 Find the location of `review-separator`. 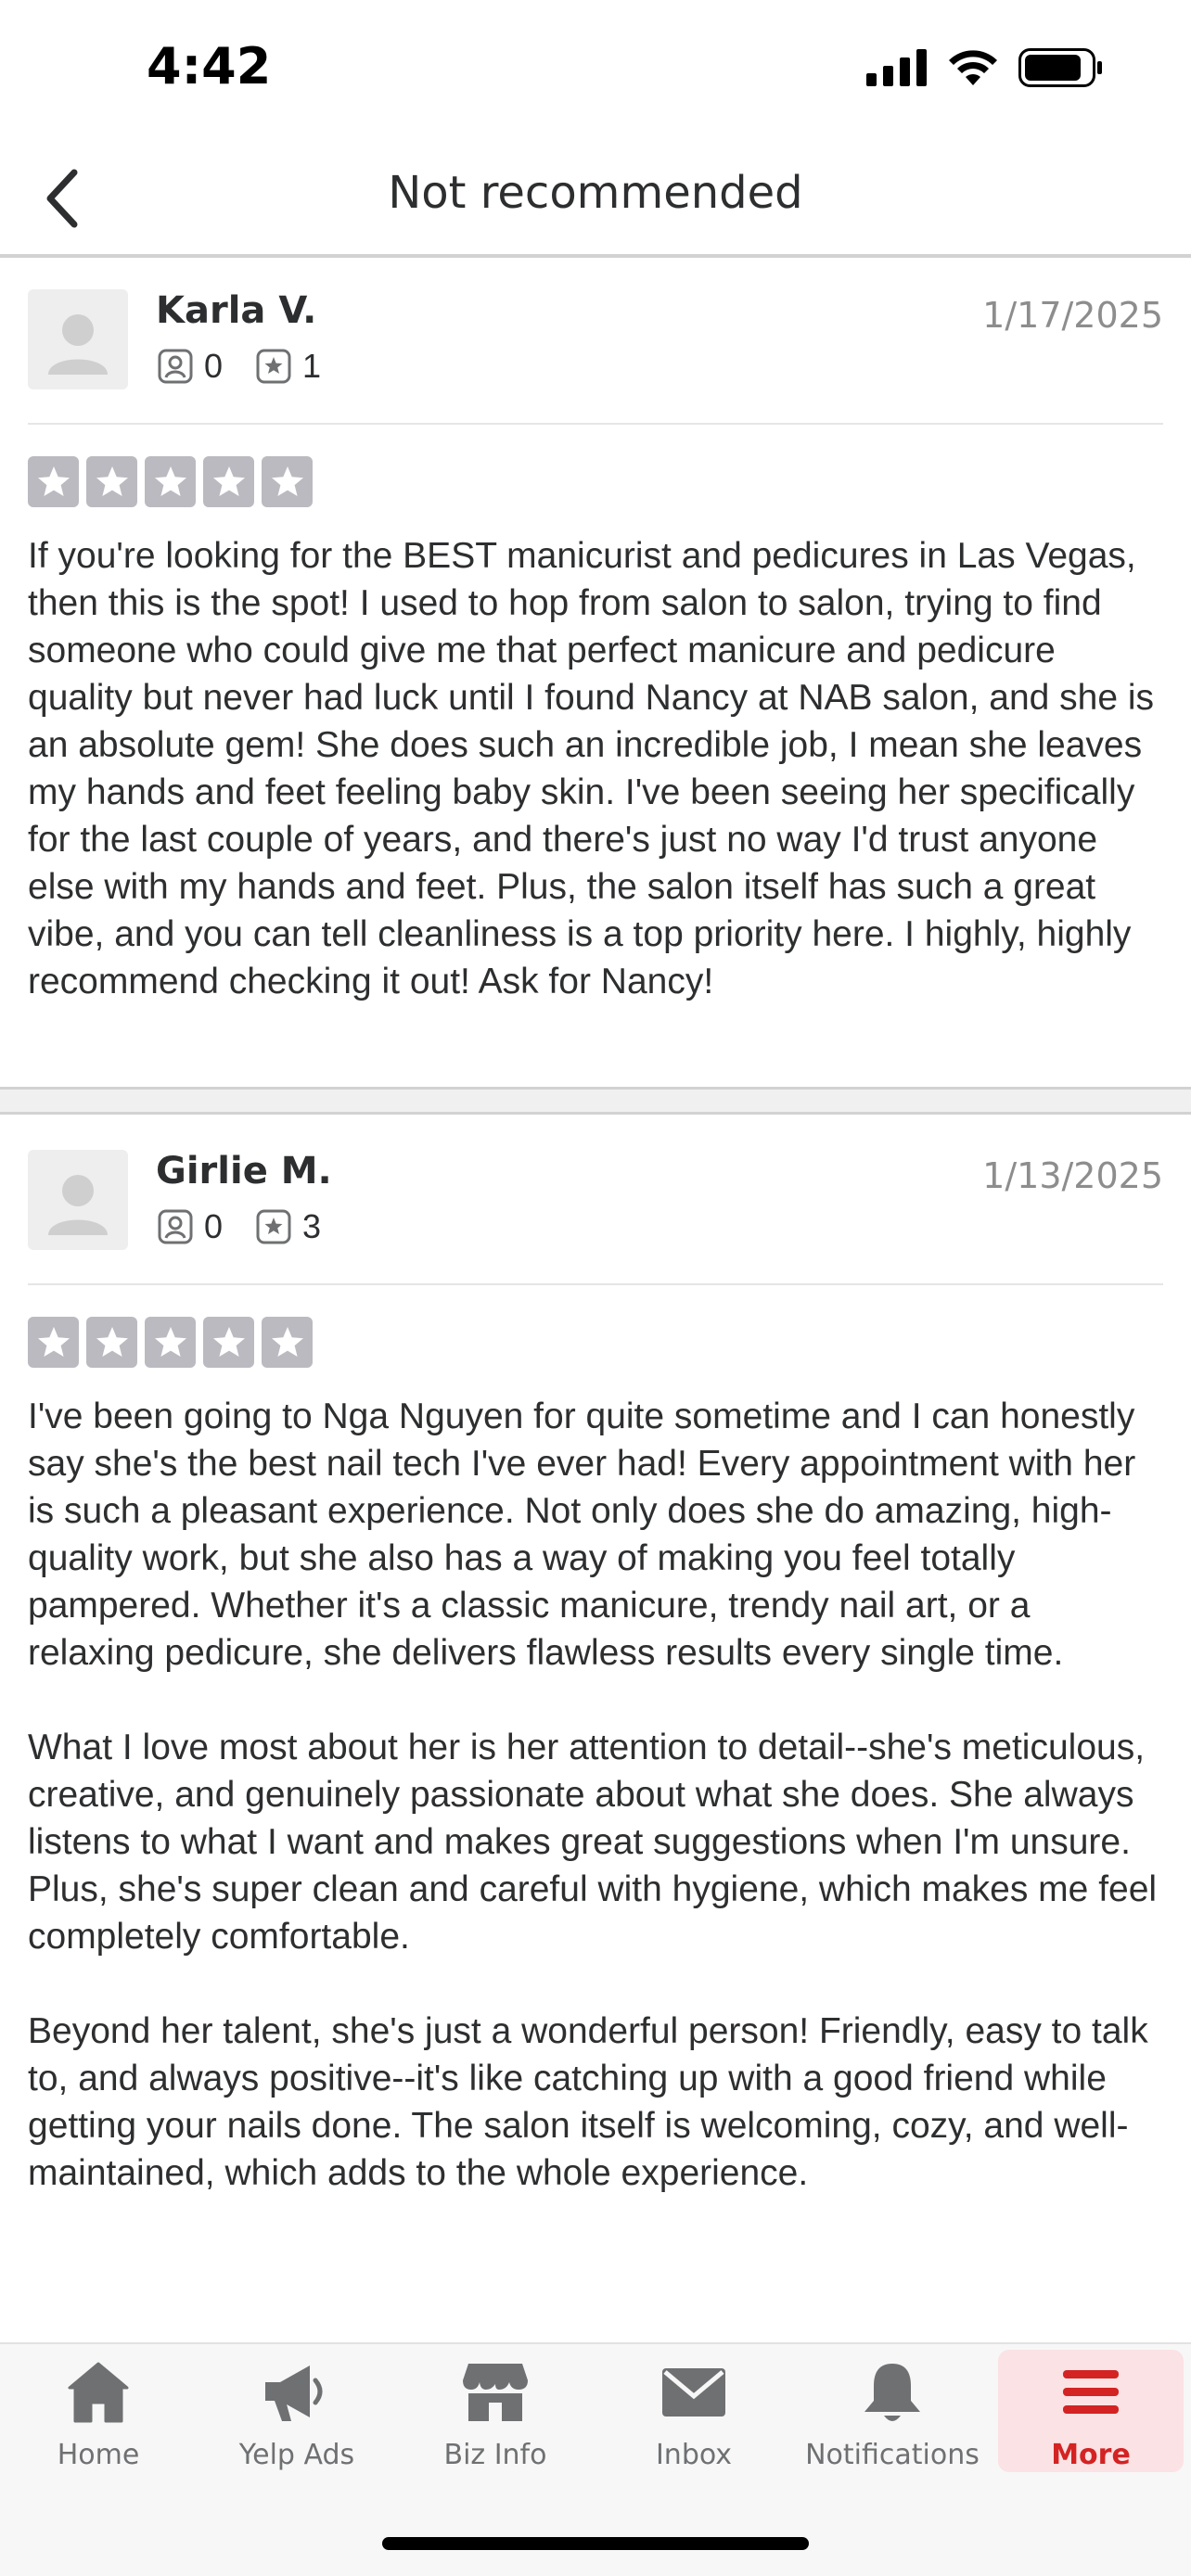

review-separator is located at coordinates (595, 1101).